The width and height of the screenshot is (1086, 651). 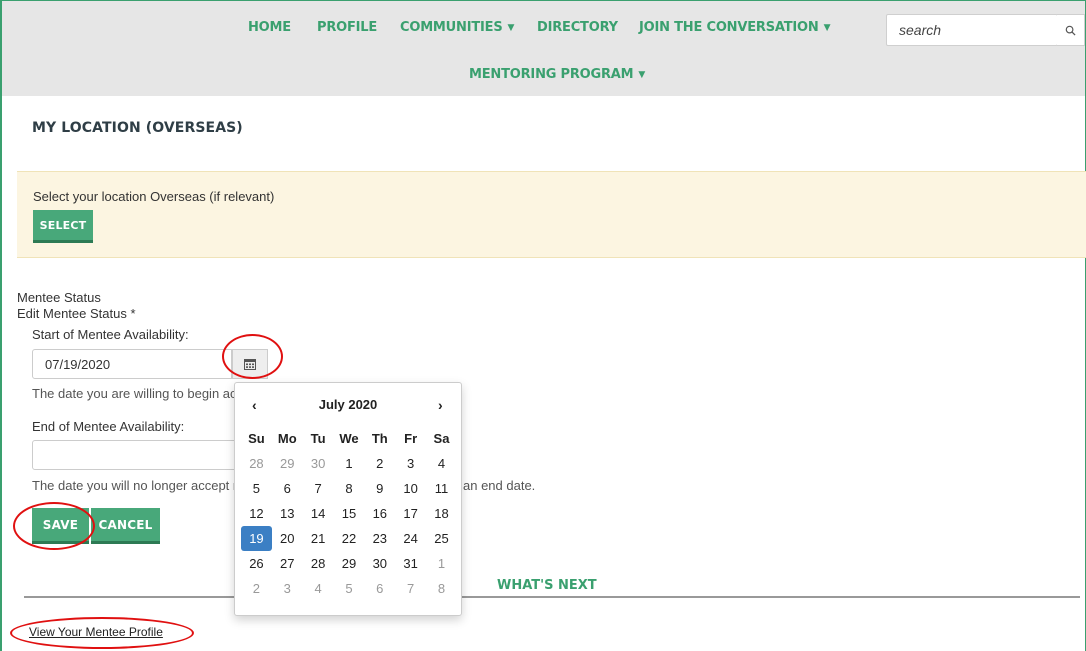 I want to click on nav-communities-label: COMMUNITIES, so click(x=451, y=27).